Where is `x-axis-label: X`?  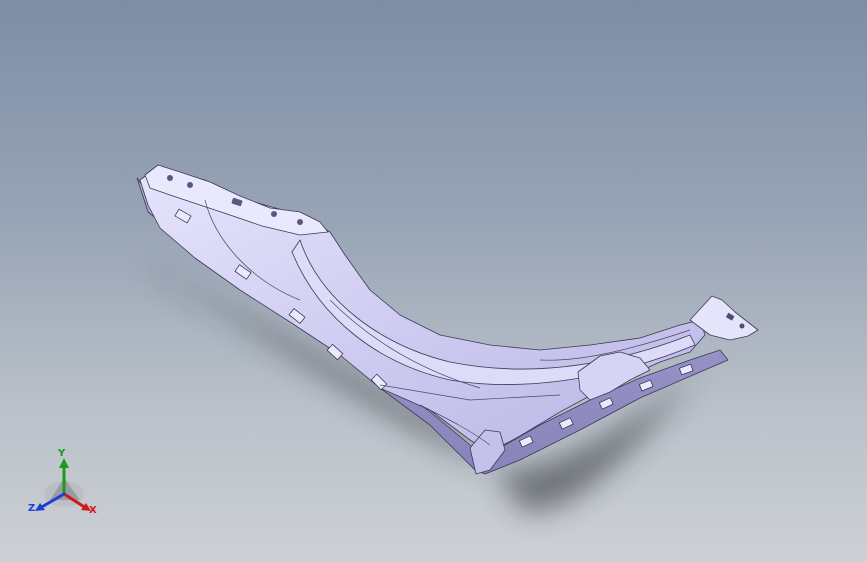
x-axis-label: X is located at coordinates (93, 510).